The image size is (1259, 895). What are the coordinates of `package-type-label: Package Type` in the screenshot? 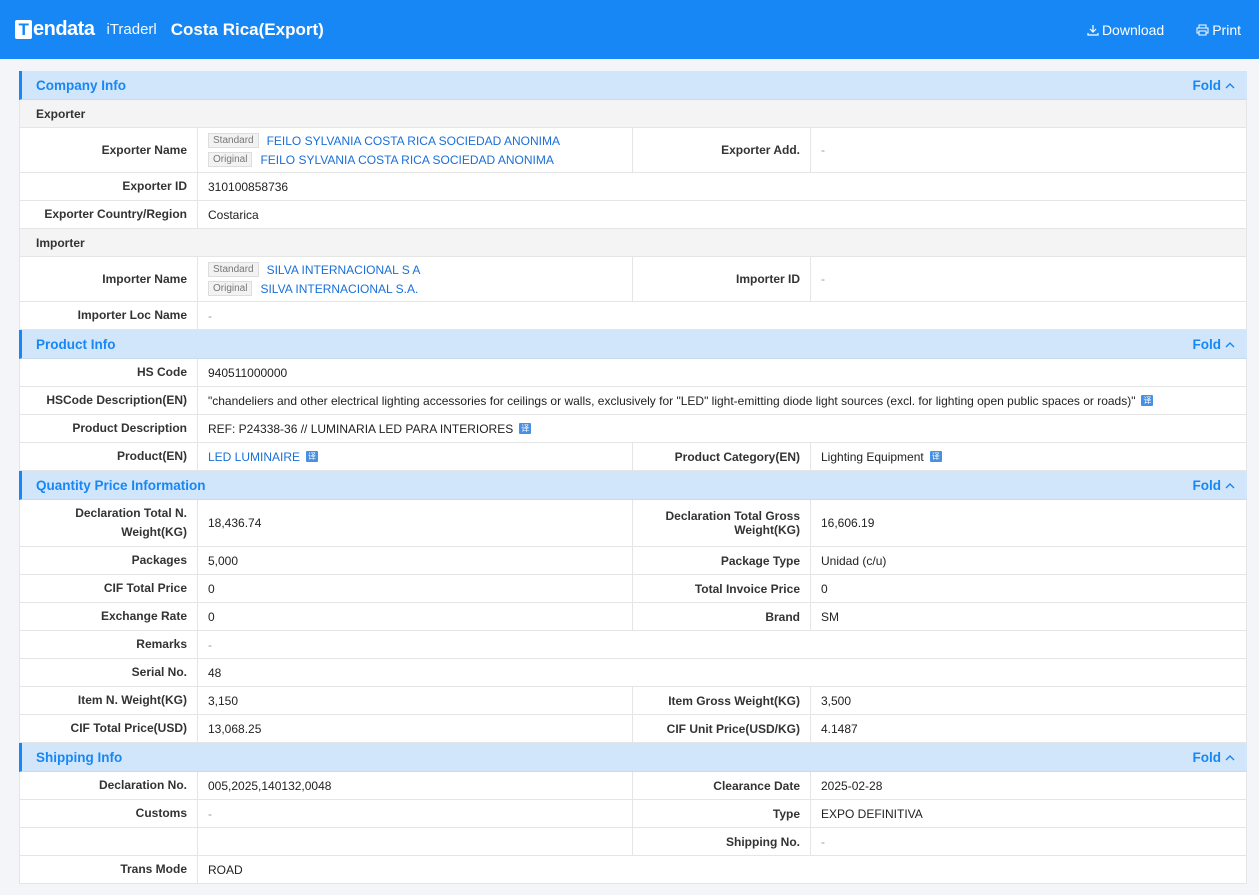 It's located at (722, 560).